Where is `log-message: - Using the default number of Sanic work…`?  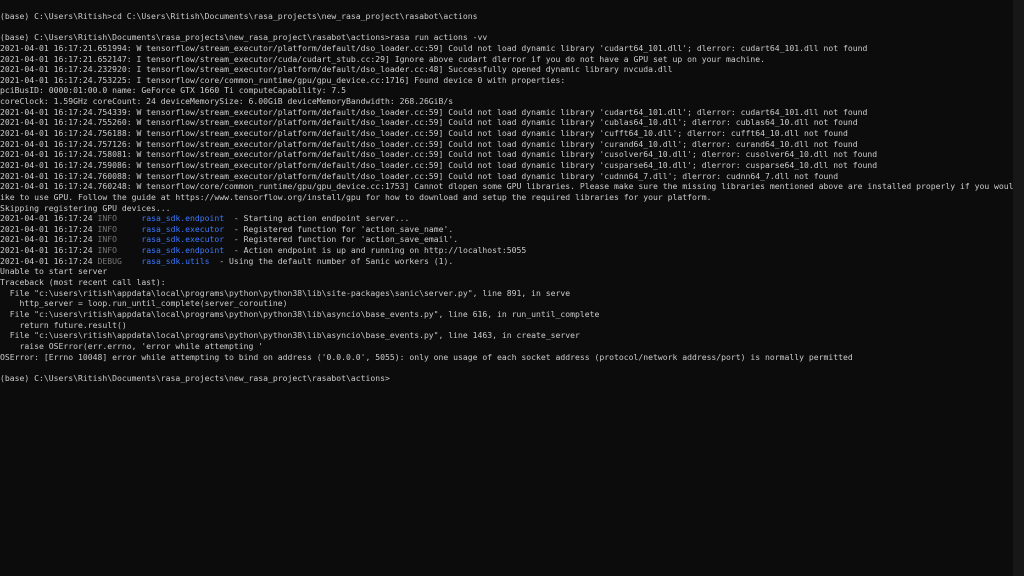
log-message: - Using the default number of Sanic work… is located at coordinates (336, 260).